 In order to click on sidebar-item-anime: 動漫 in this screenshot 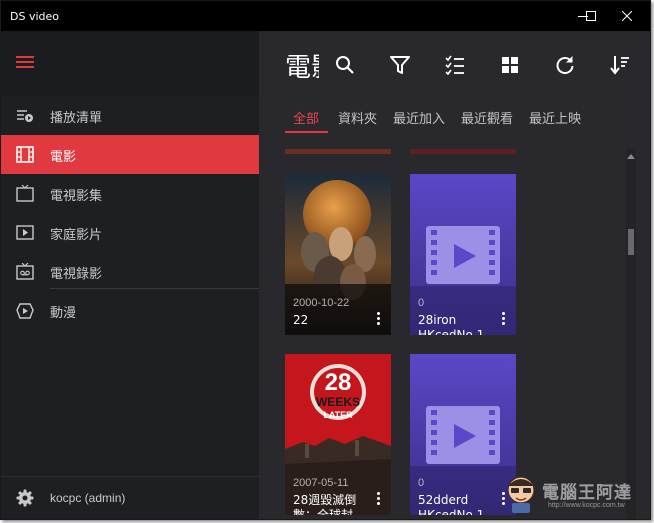, I will do `click(130, 310)`.